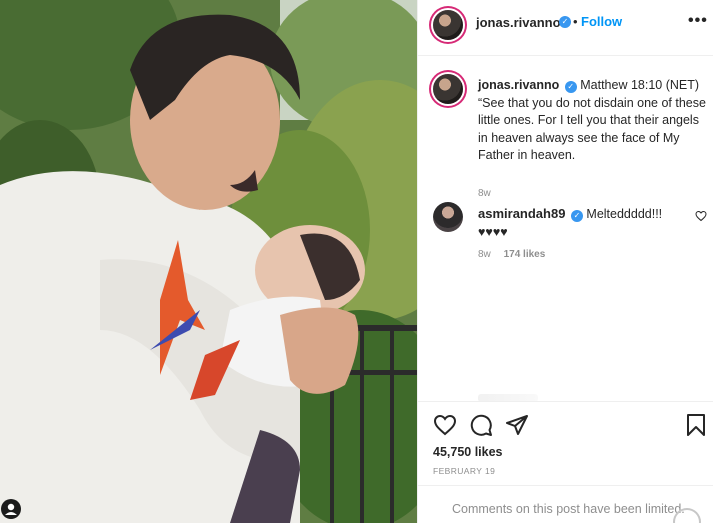  Describe the element at coordinates (517, 427) in the screenshot. I see `paper-plane-icon` at that location.